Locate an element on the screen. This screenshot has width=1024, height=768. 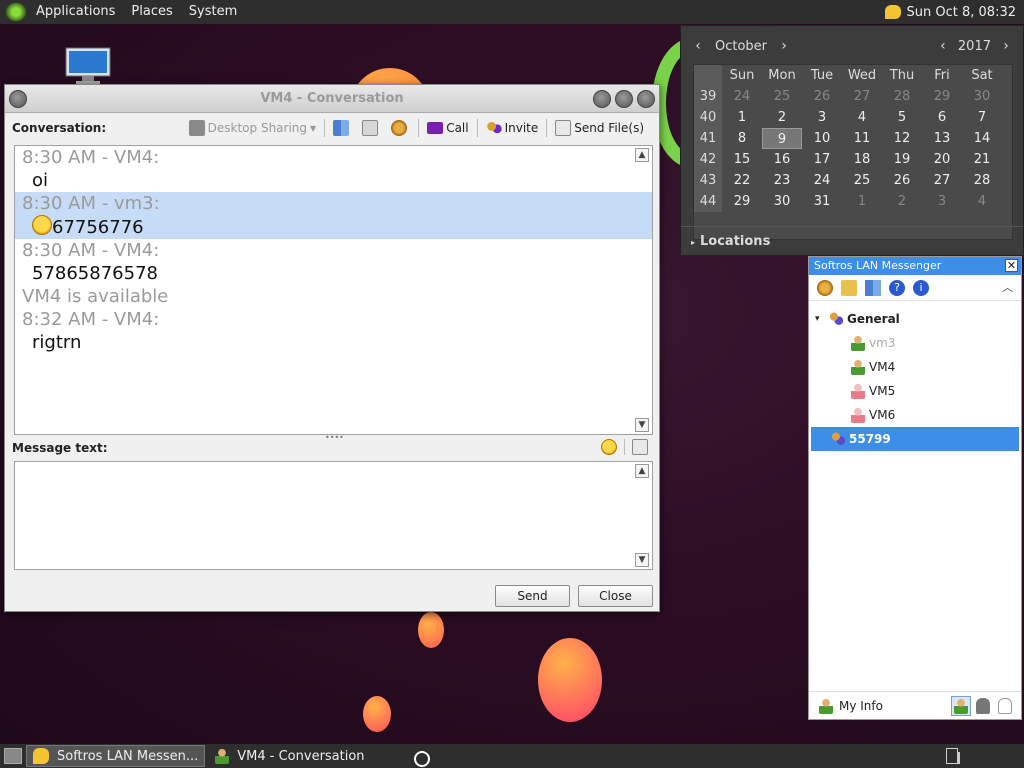
status-online-button is located at coordinates (961, 705).